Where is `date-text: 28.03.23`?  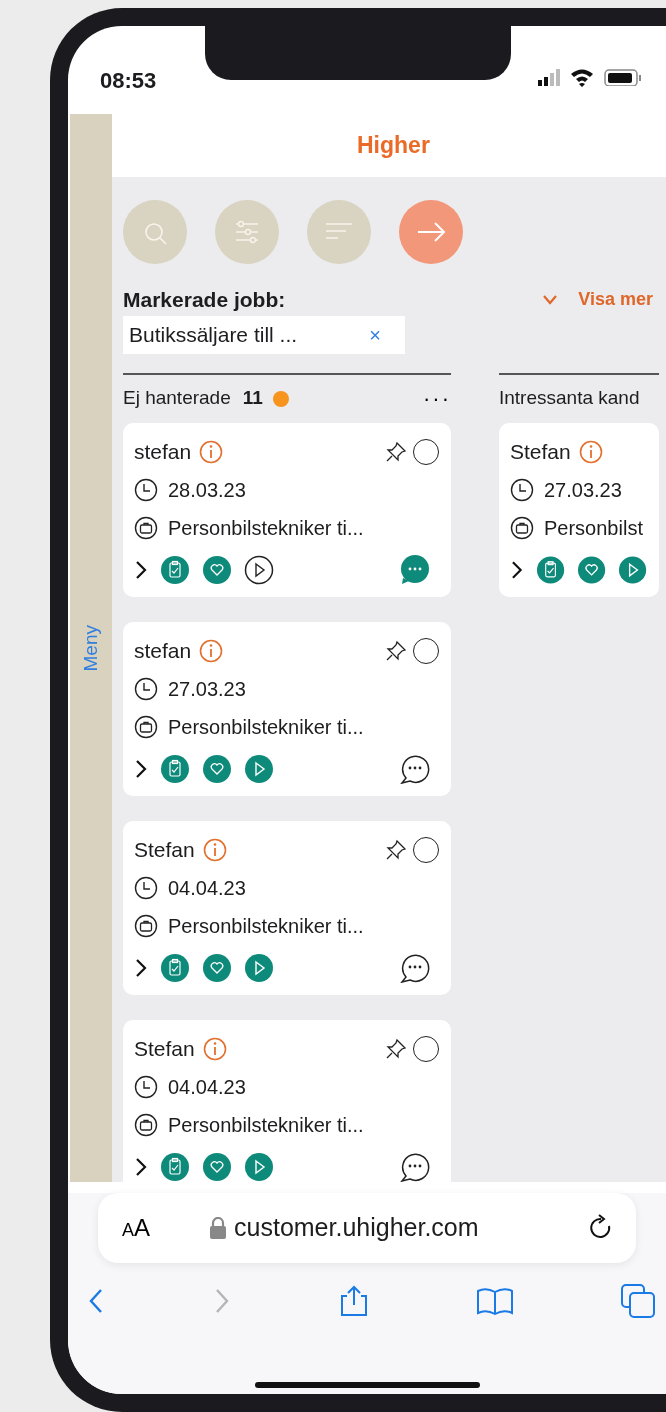 date-text: 28.03.23 is located at coordinates (207, 490).